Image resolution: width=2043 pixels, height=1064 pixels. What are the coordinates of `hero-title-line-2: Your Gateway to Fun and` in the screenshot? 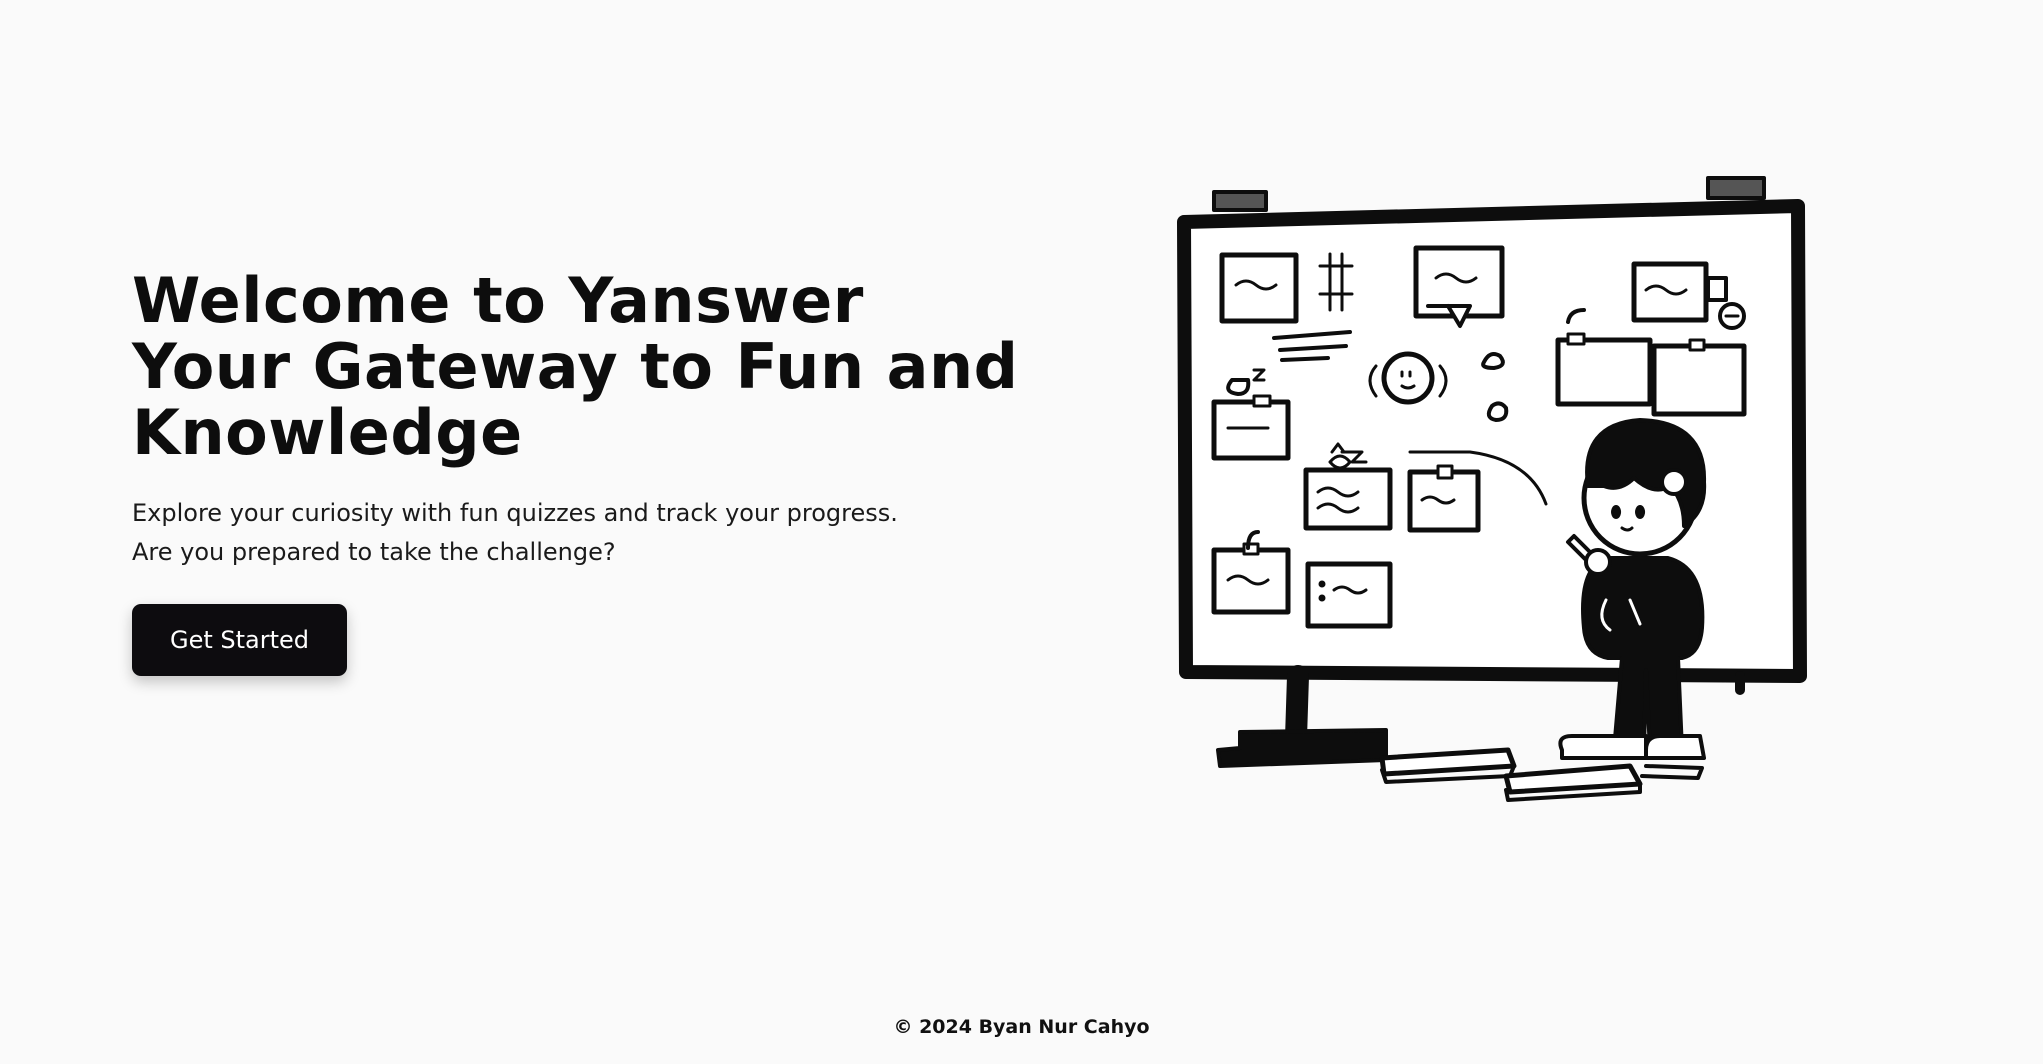 It's located at (575, 366).